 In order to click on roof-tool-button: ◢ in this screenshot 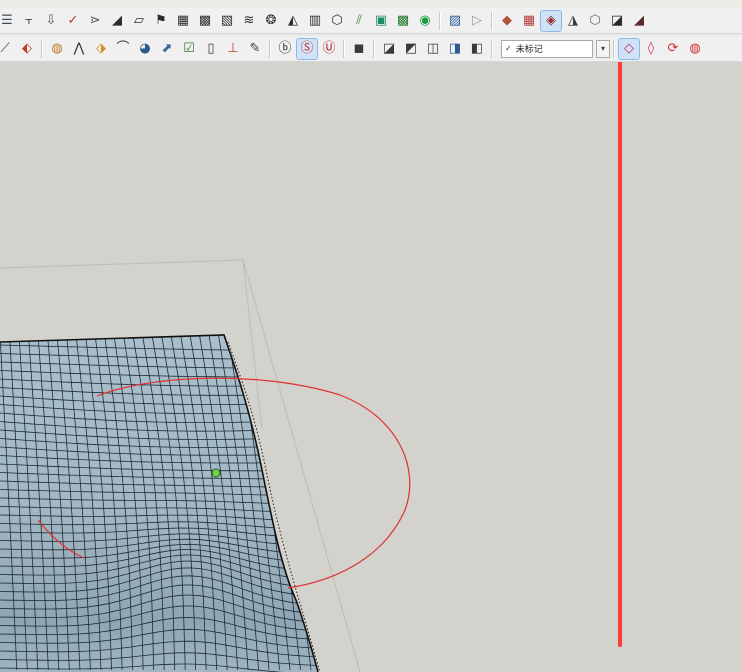, I will do `click(117, 21)`.